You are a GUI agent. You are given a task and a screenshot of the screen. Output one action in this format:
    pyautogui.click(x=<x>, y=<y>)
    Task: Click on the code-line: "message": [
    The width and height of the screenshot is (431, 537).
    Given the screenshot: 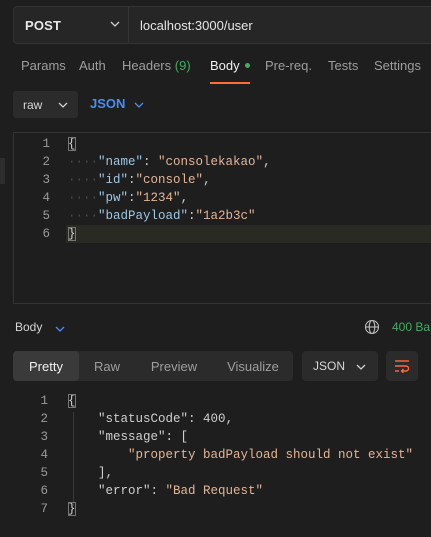 What is the action you would take?
    pyautogui.click(x=128, y=437)
    